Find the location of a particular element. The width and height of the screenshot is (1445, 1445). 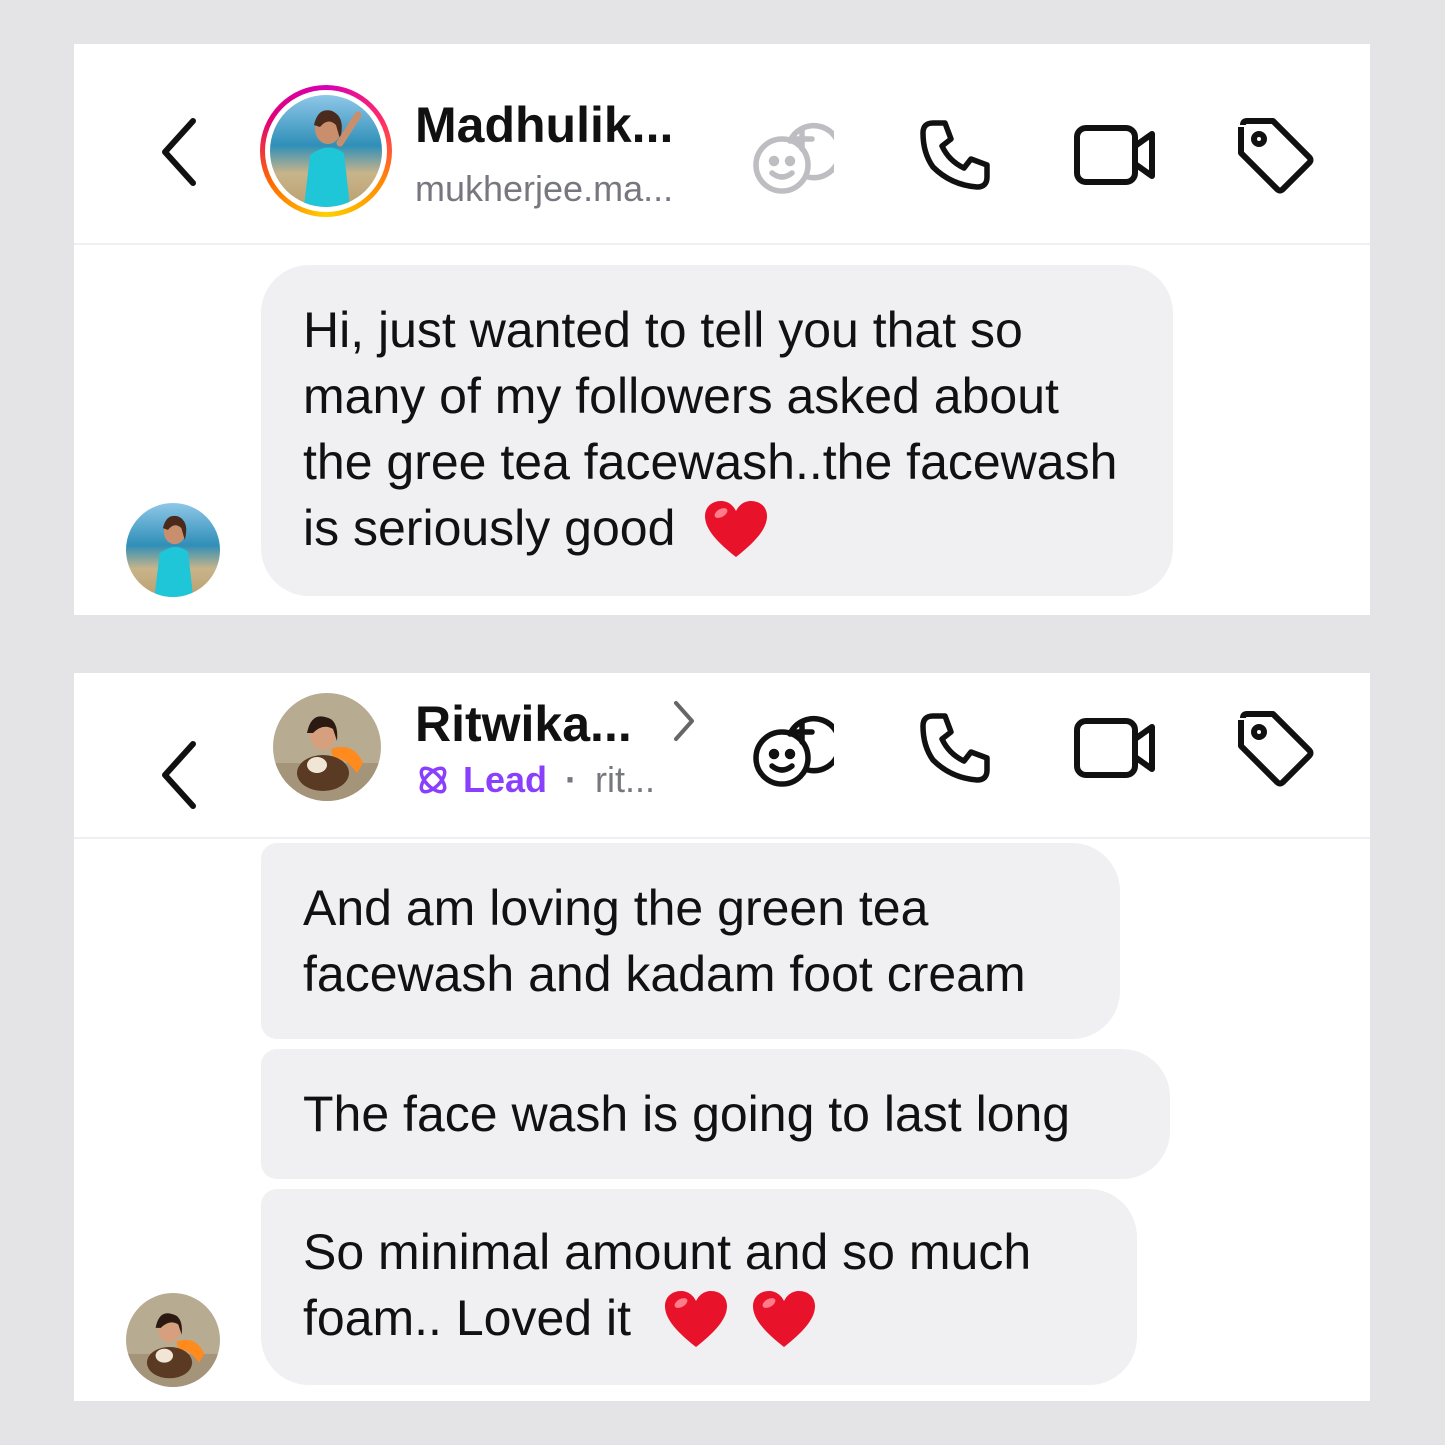

atom-icon is located at coordinates (433, 780).